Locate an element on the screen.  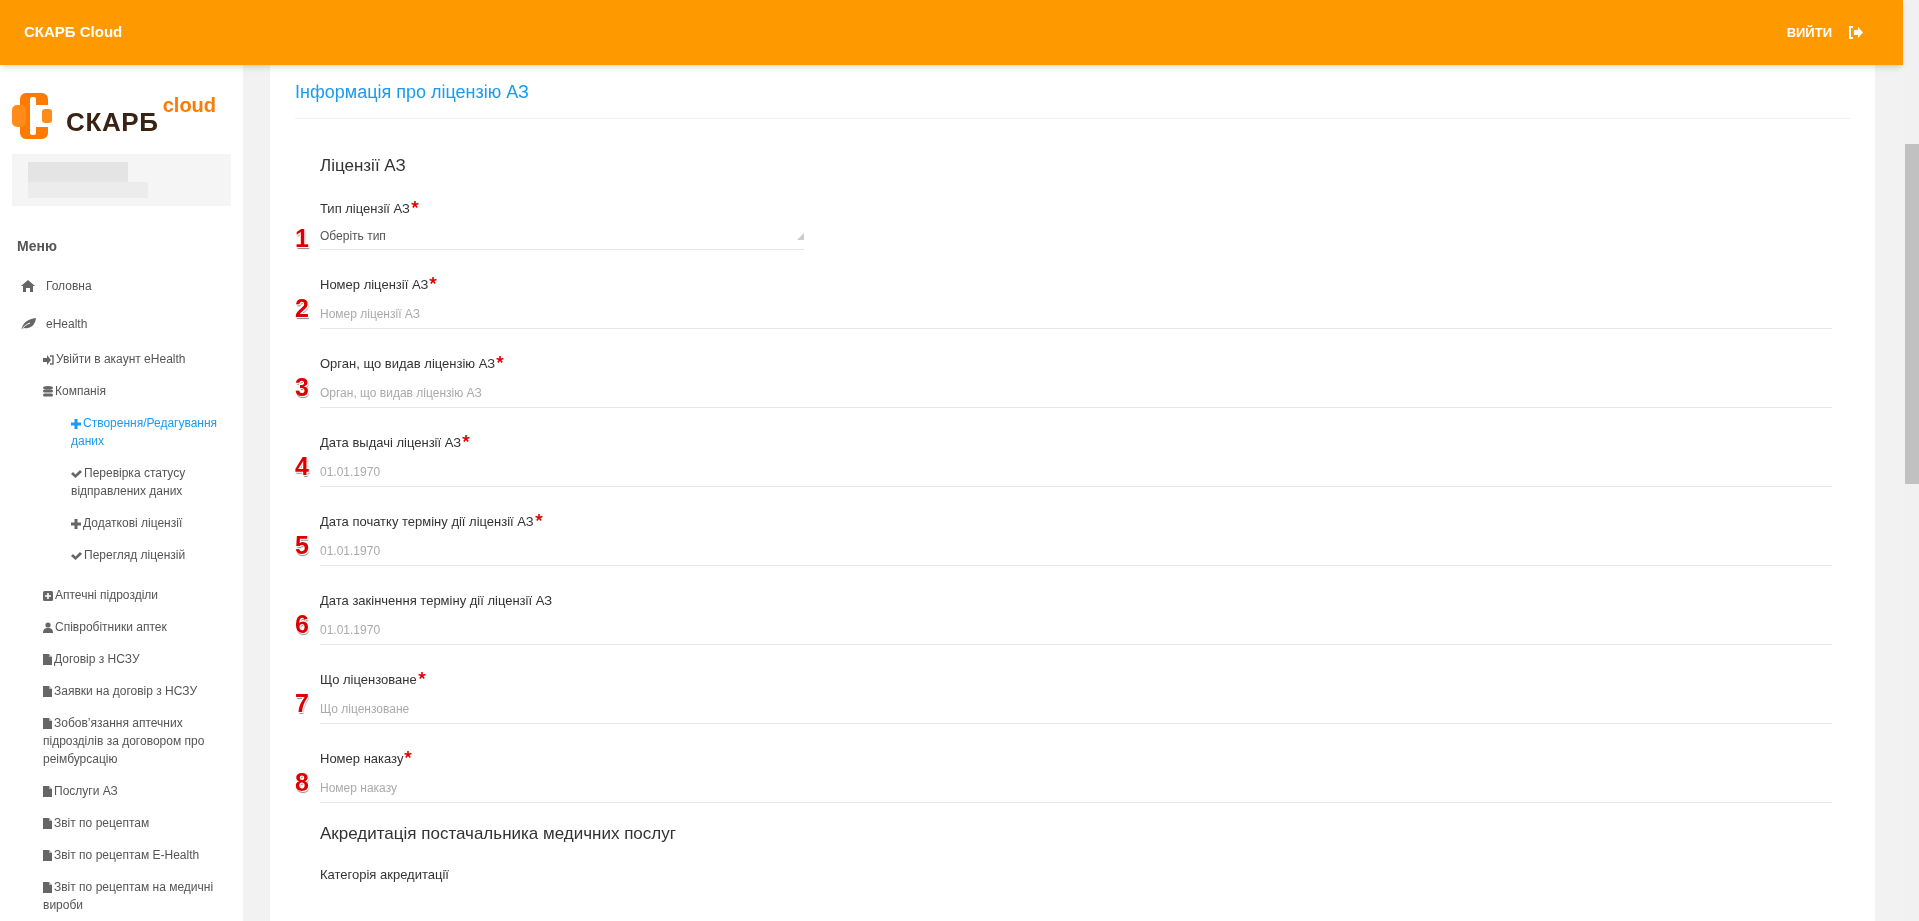
menu-item: Перегляд ліцензій is located at coordinates (151, 555).